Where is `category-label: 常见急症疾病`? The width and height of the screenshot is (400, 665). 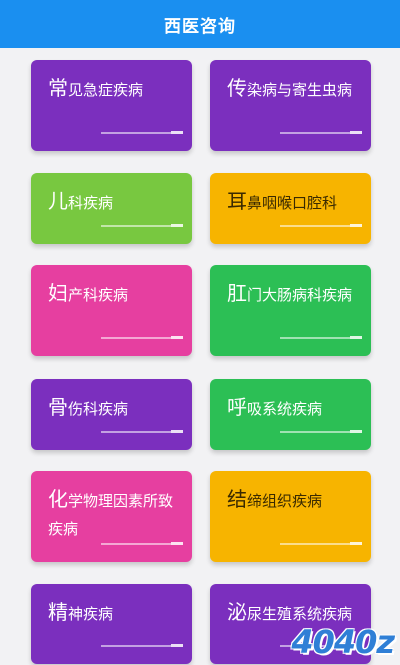
category-label: 常见急症疾病 is located at coordinates (96, 88).